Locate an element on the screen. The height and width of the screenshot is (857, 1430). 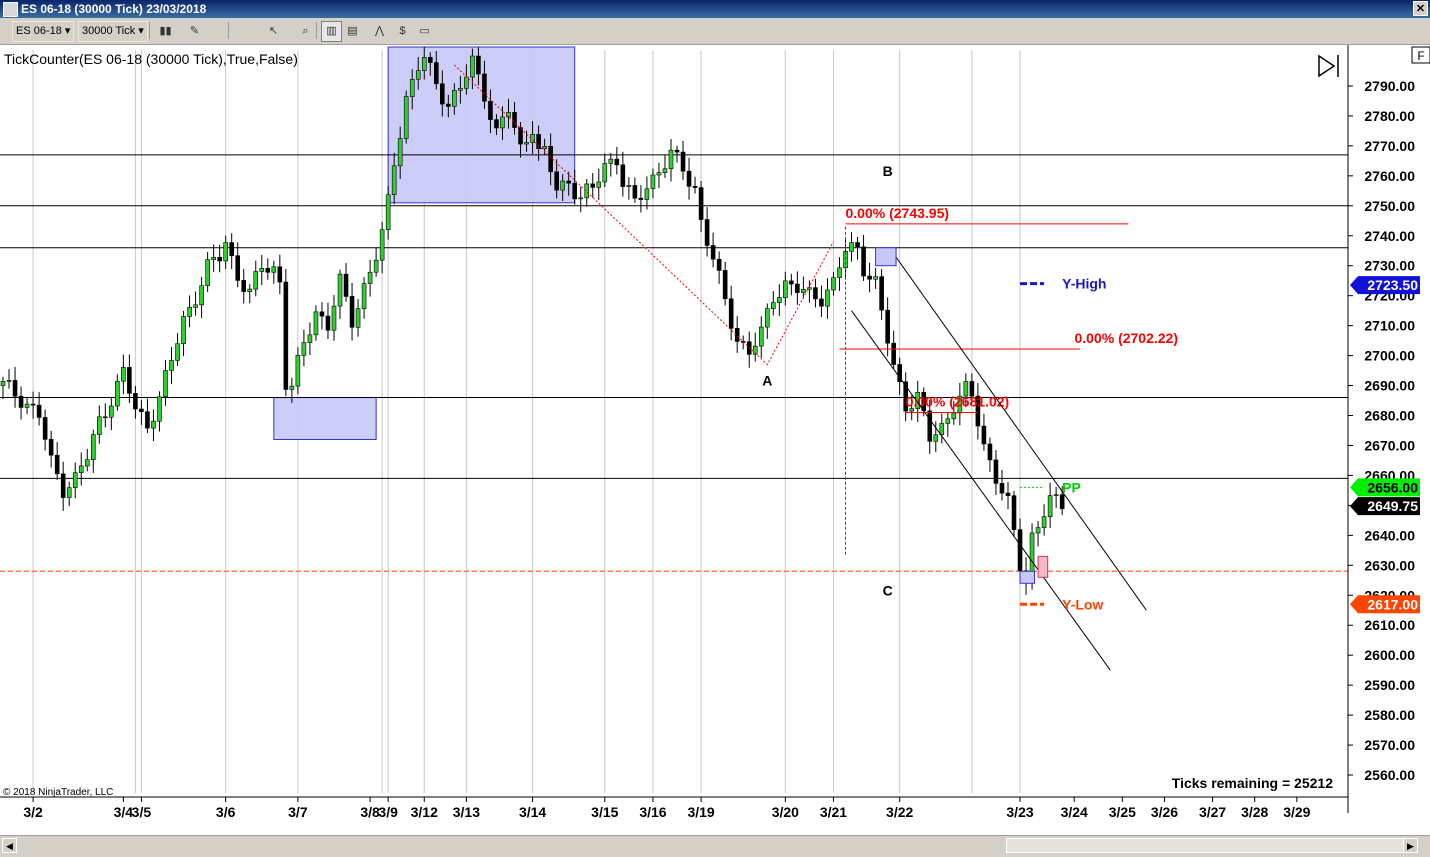
x-tick-label: 3/21 is located at coordinates (833, 812).